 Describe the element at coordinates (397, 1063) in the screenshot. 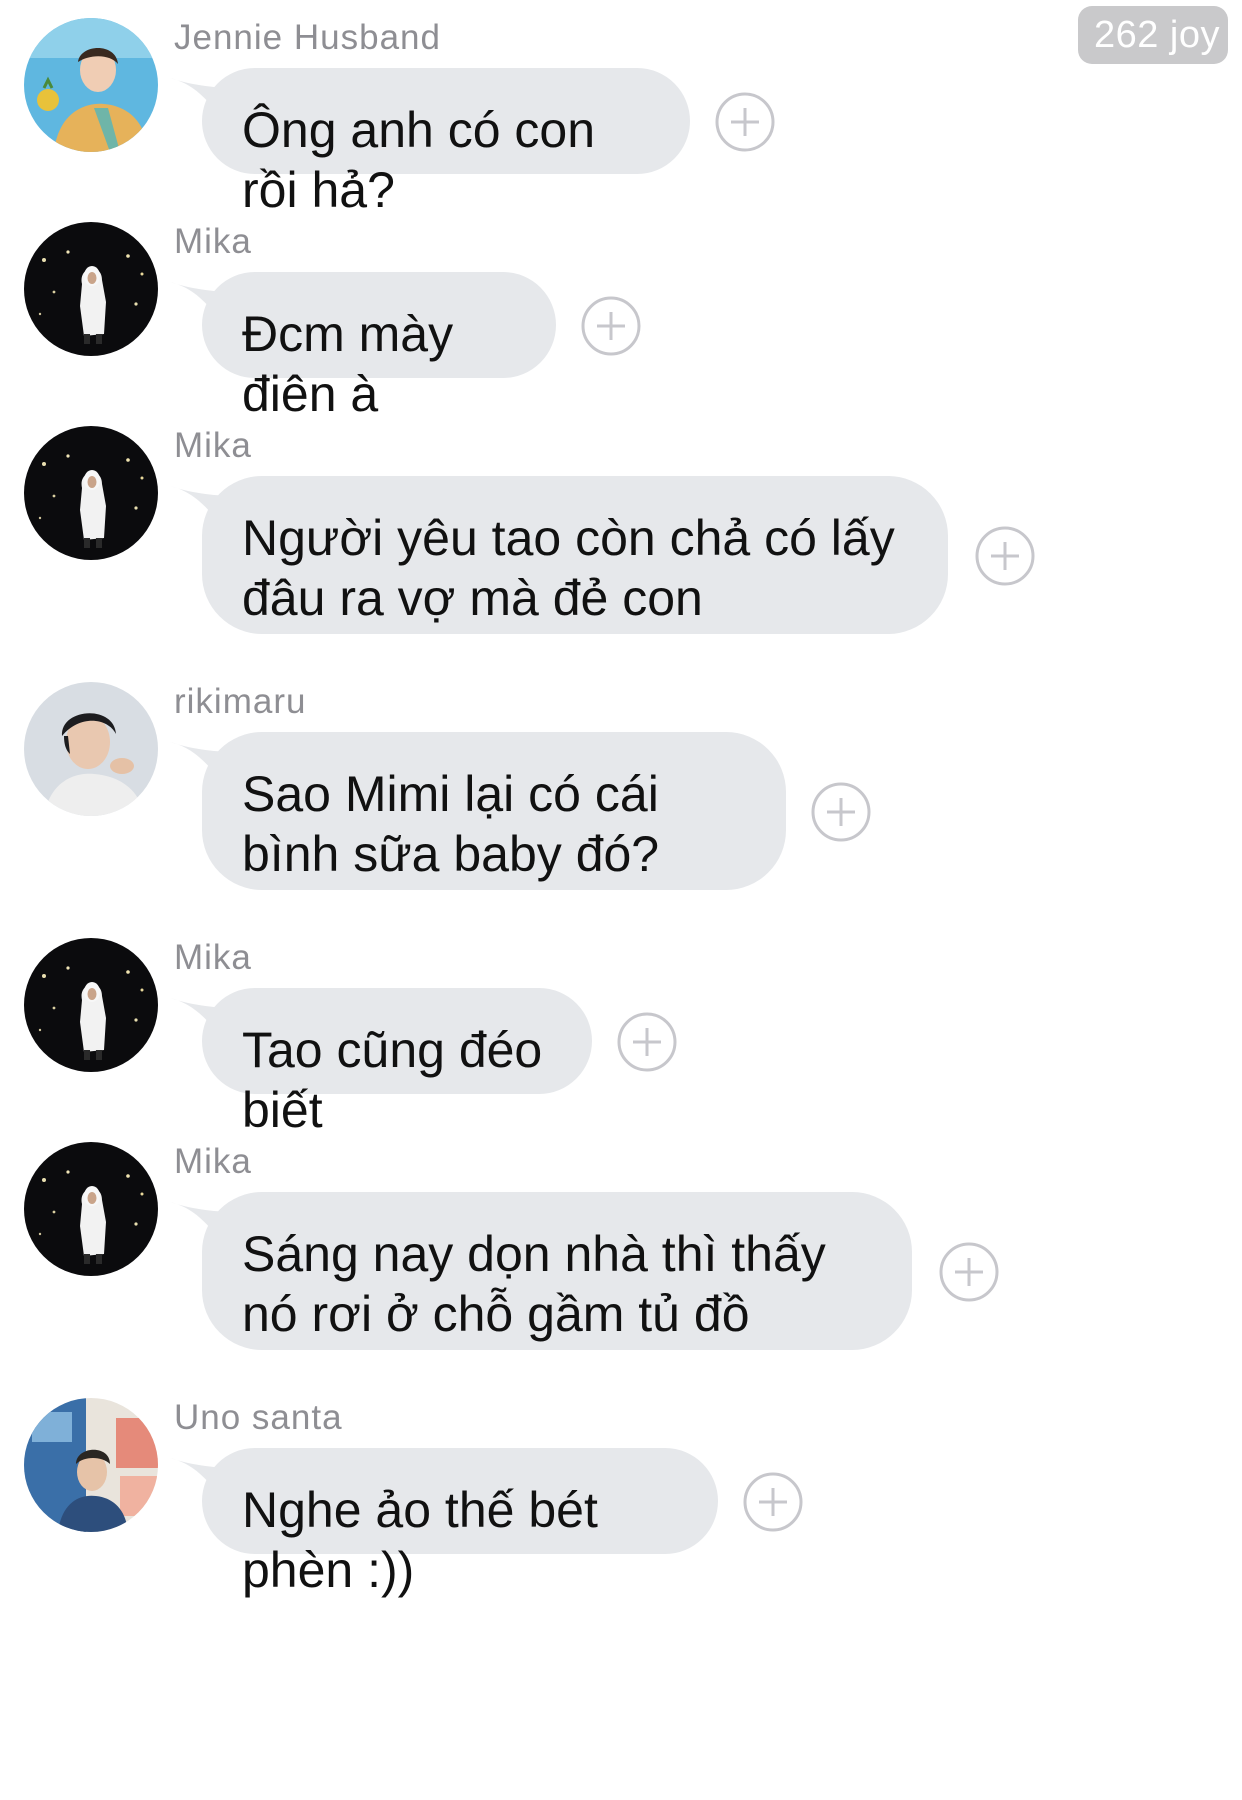

I see `message-bubble: Tao cũng đéo biết` at that location.